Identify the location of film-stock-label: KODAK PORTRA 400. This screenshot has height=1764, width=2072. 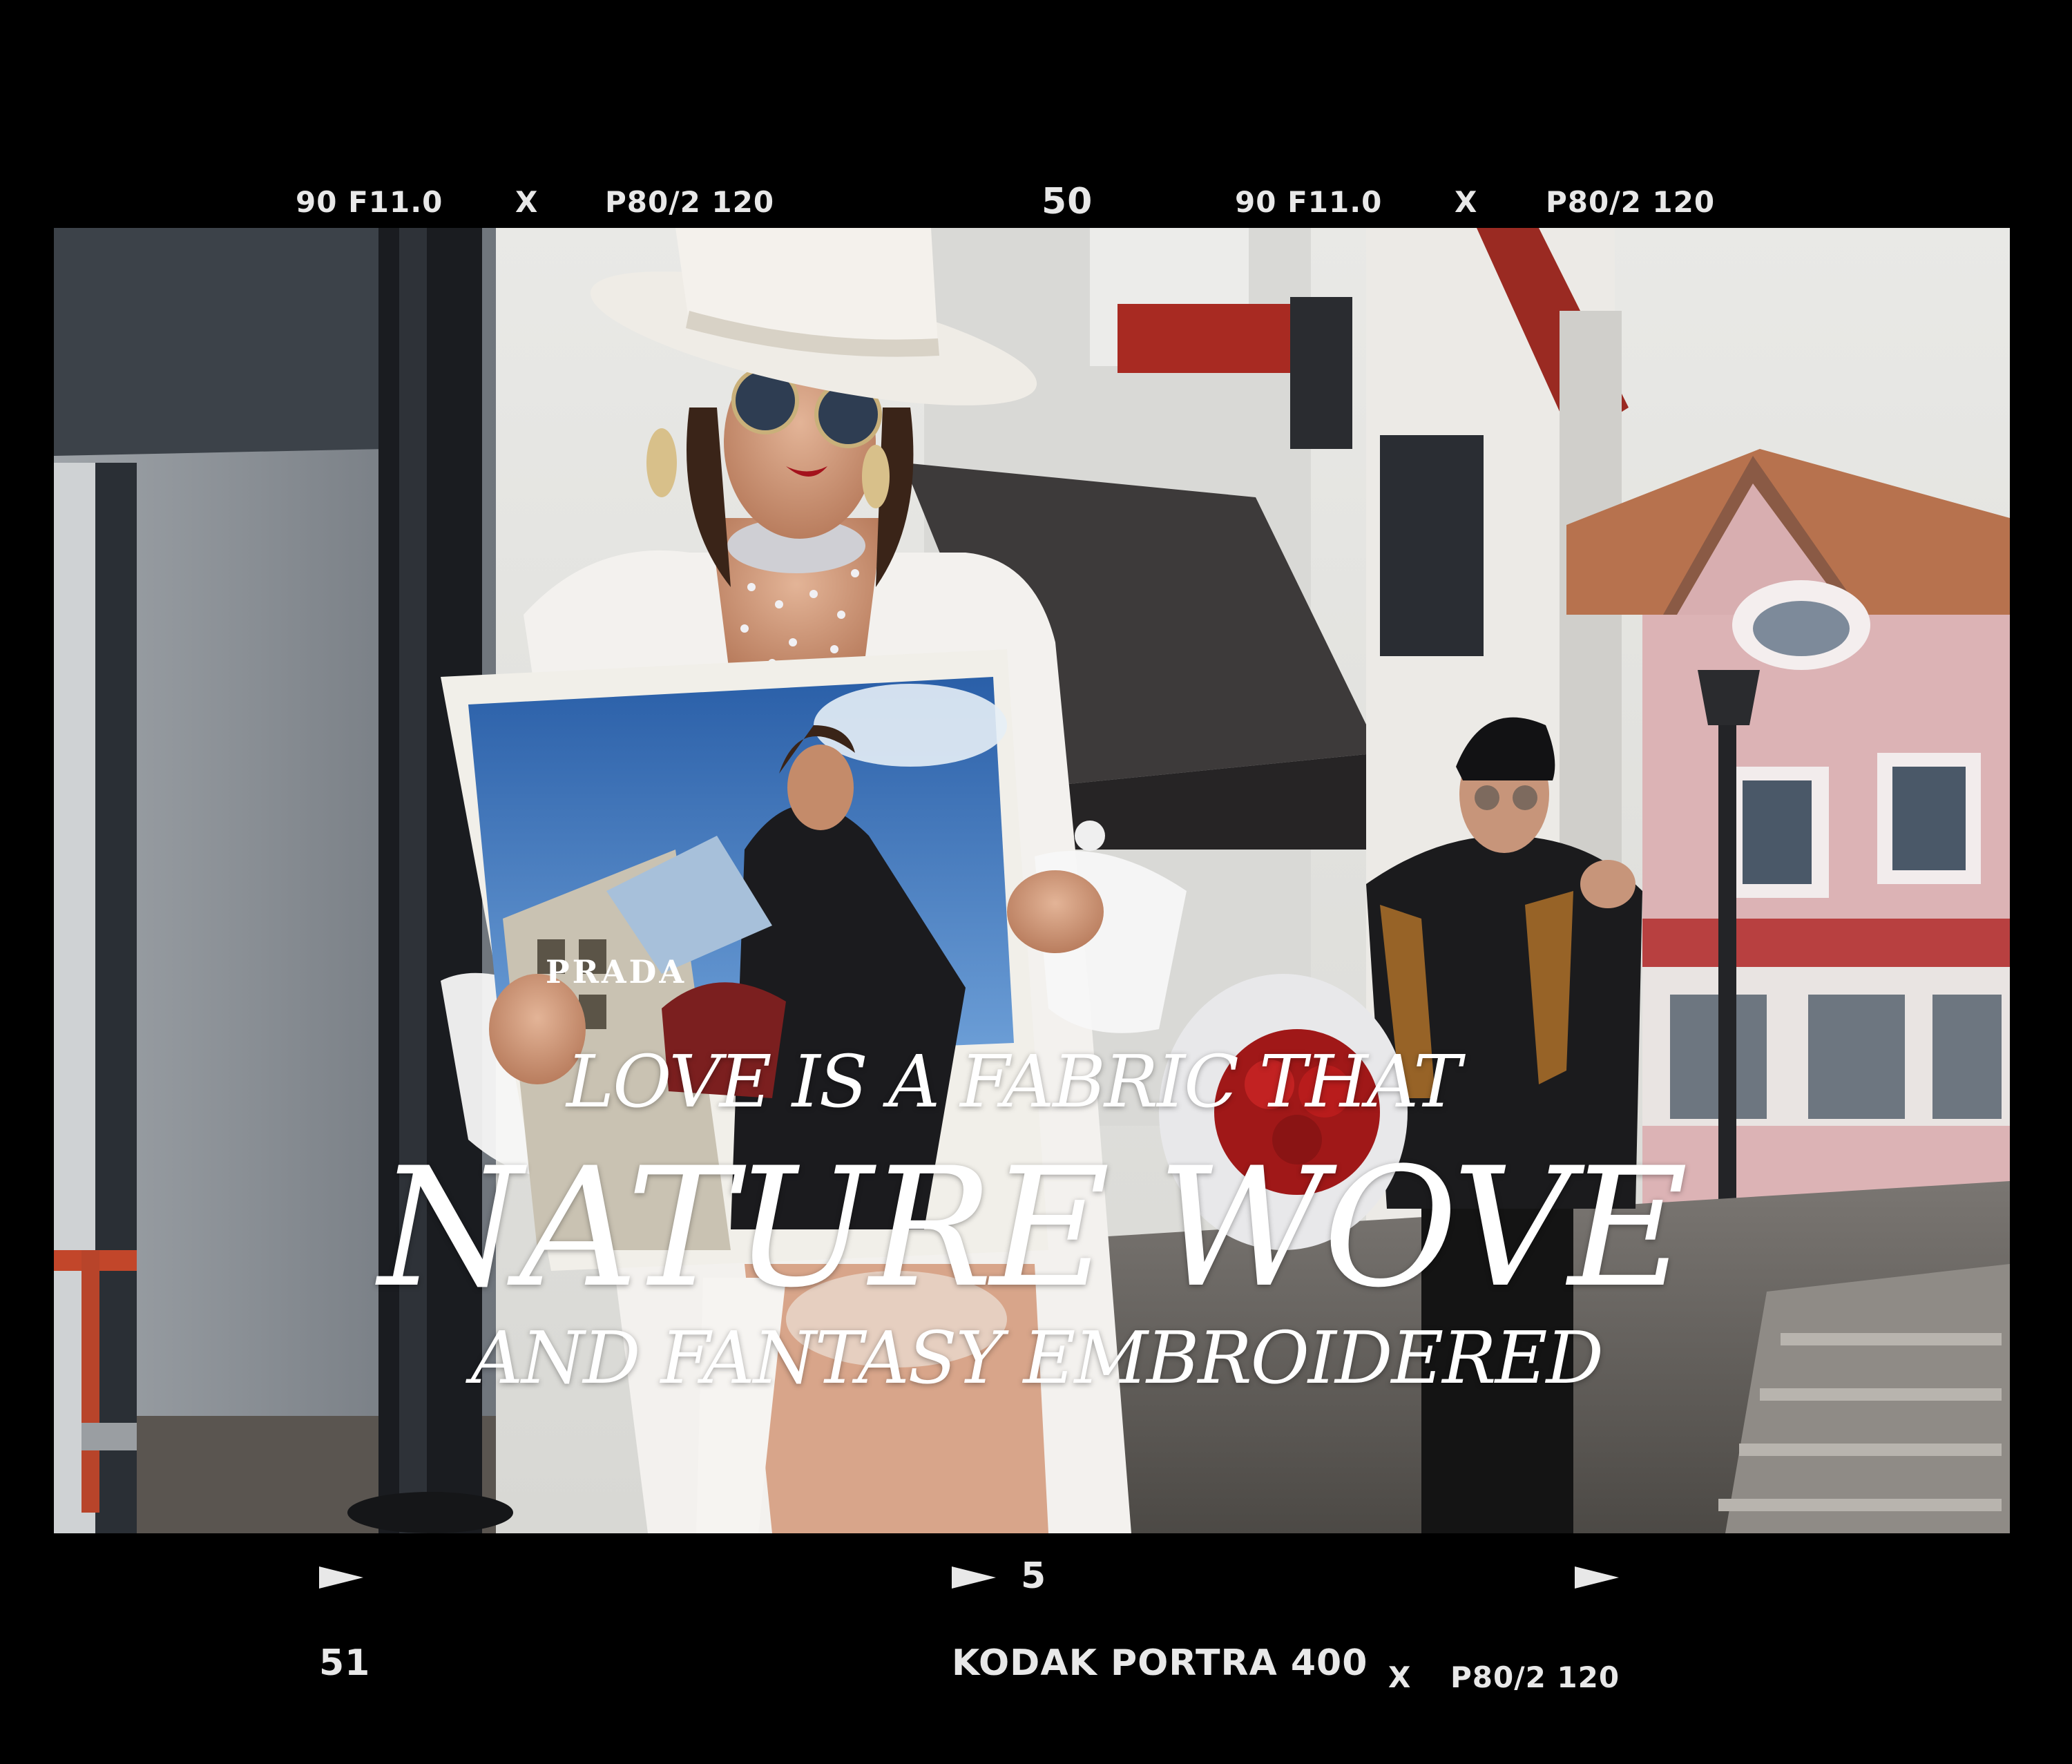
(1160, 1663).